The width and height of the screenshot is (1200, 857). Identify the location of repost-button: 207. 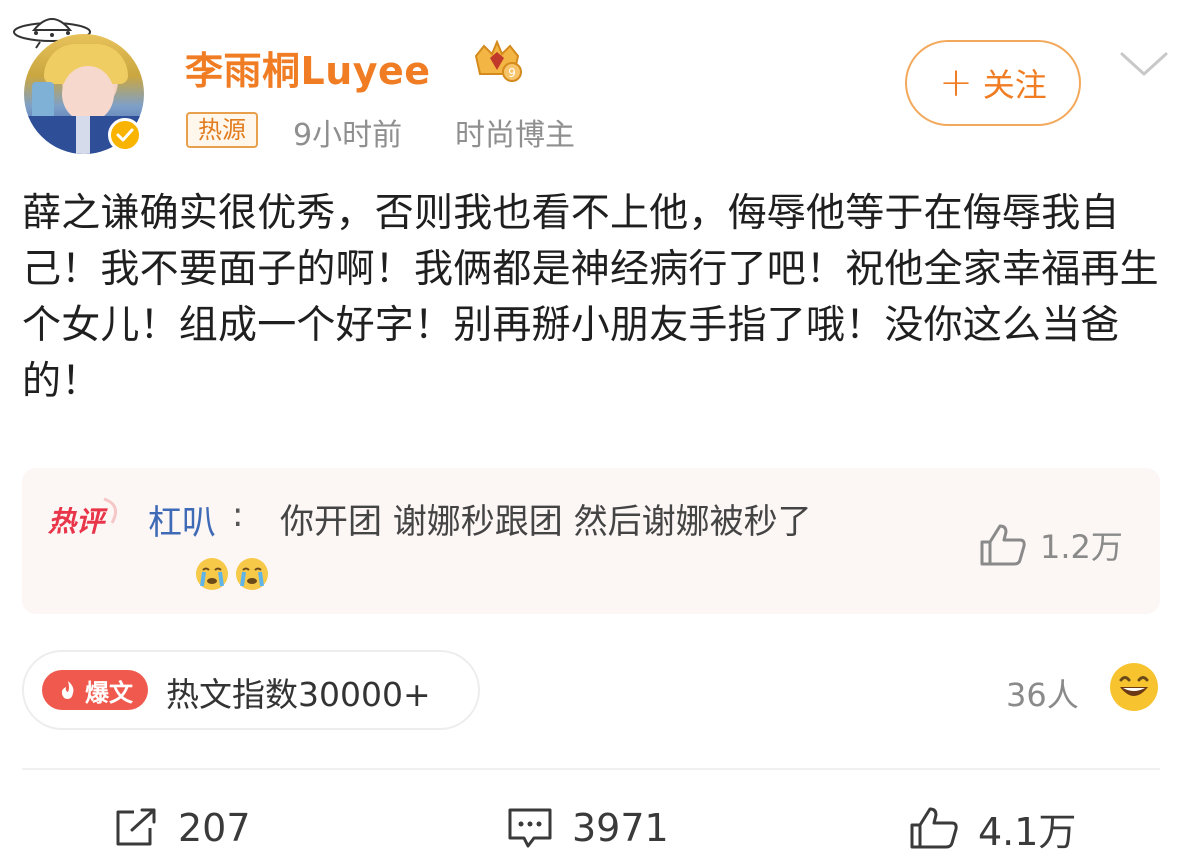
(181, 828).